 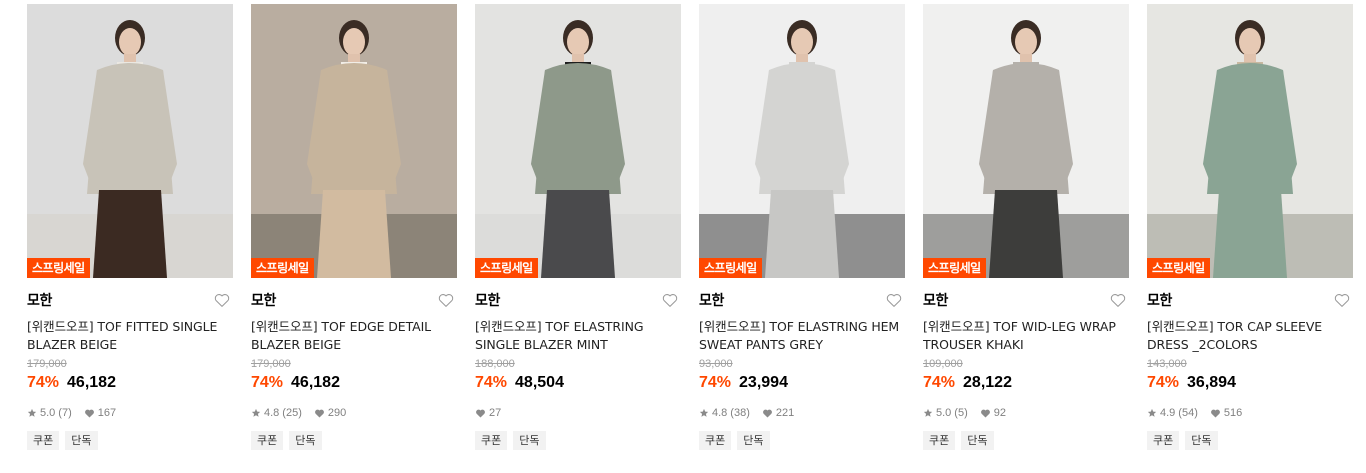 What do you see at coordinates (1233, 413) in the screenshot?
I see `like-count: 516` at bounding box center [1233, 413].